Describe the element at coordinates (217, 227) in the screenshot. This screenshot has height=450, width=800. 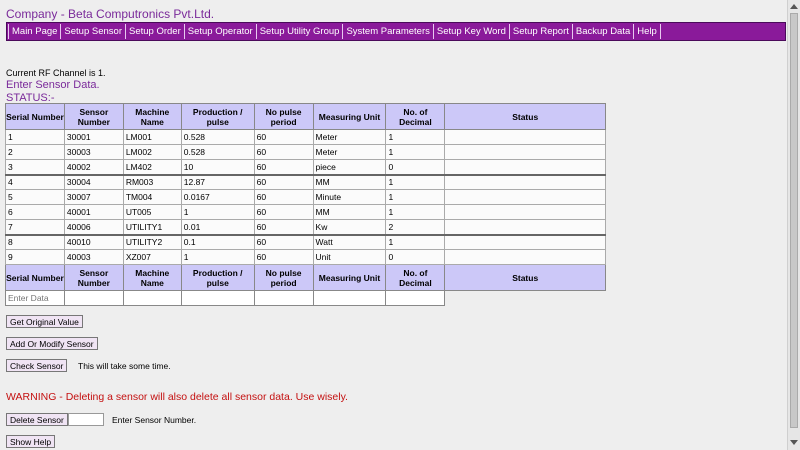
I see `cell-production-pulse: 0.01` at that location.